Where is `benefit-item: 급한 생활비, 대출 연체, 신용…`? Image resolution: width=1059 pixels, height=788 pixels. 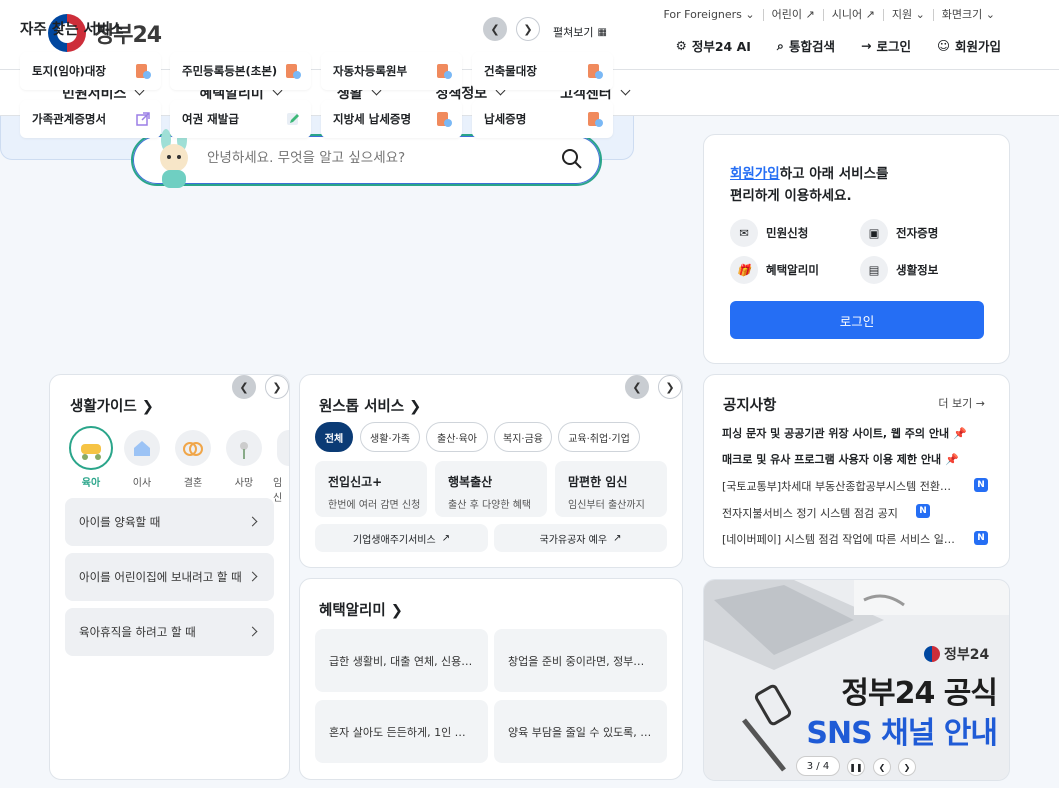 benefit-item: 급한 생활비, 대출 연체, 신용… is located at coordinates (401, 660).